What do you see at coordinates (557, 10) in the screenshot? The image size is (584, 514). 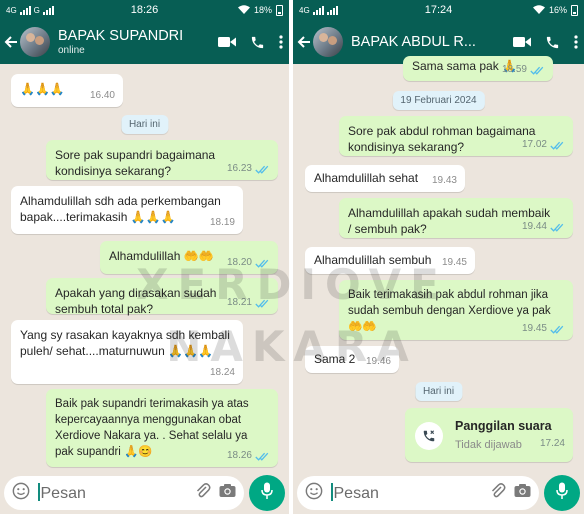 I see `battery-percent: 16%` at bounding box center [557, 10].